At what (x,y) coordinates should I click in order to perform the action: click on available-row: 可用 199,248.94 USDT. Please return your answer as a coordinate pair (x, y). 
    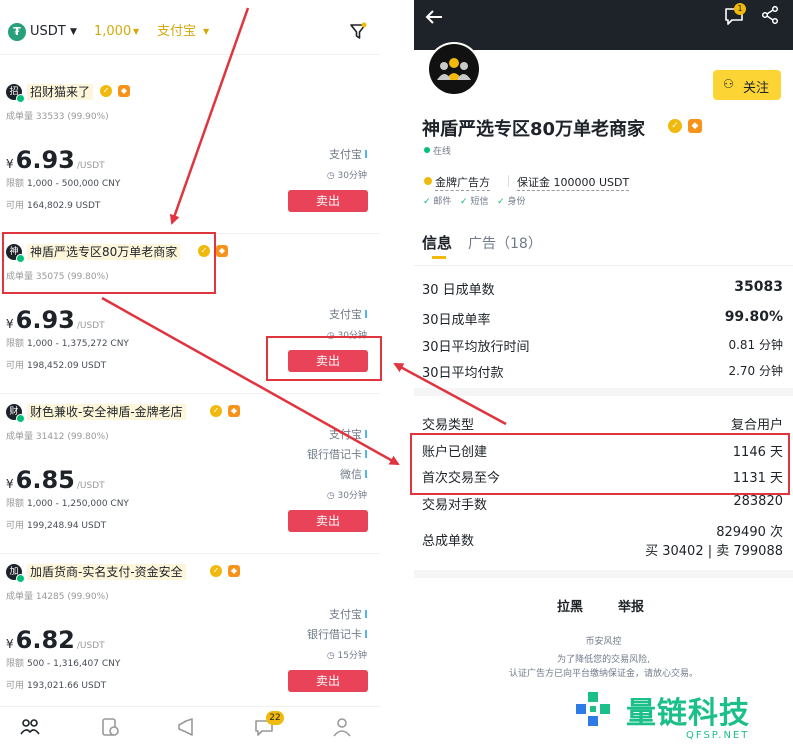
    Looking at the image, I should click on (56, 526).